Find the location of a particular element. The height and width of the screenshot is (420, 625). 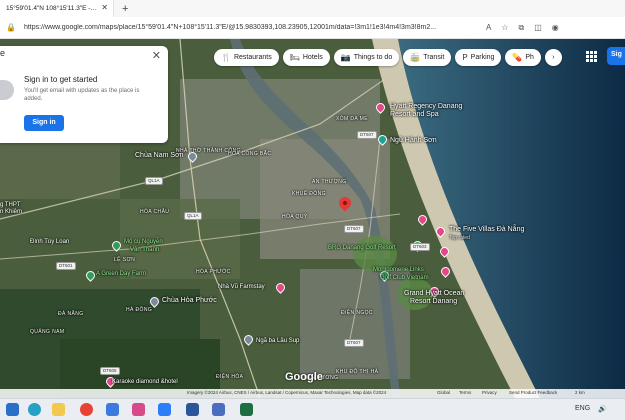

collections-icon: ⧉ is located at coordinates (521, 28).